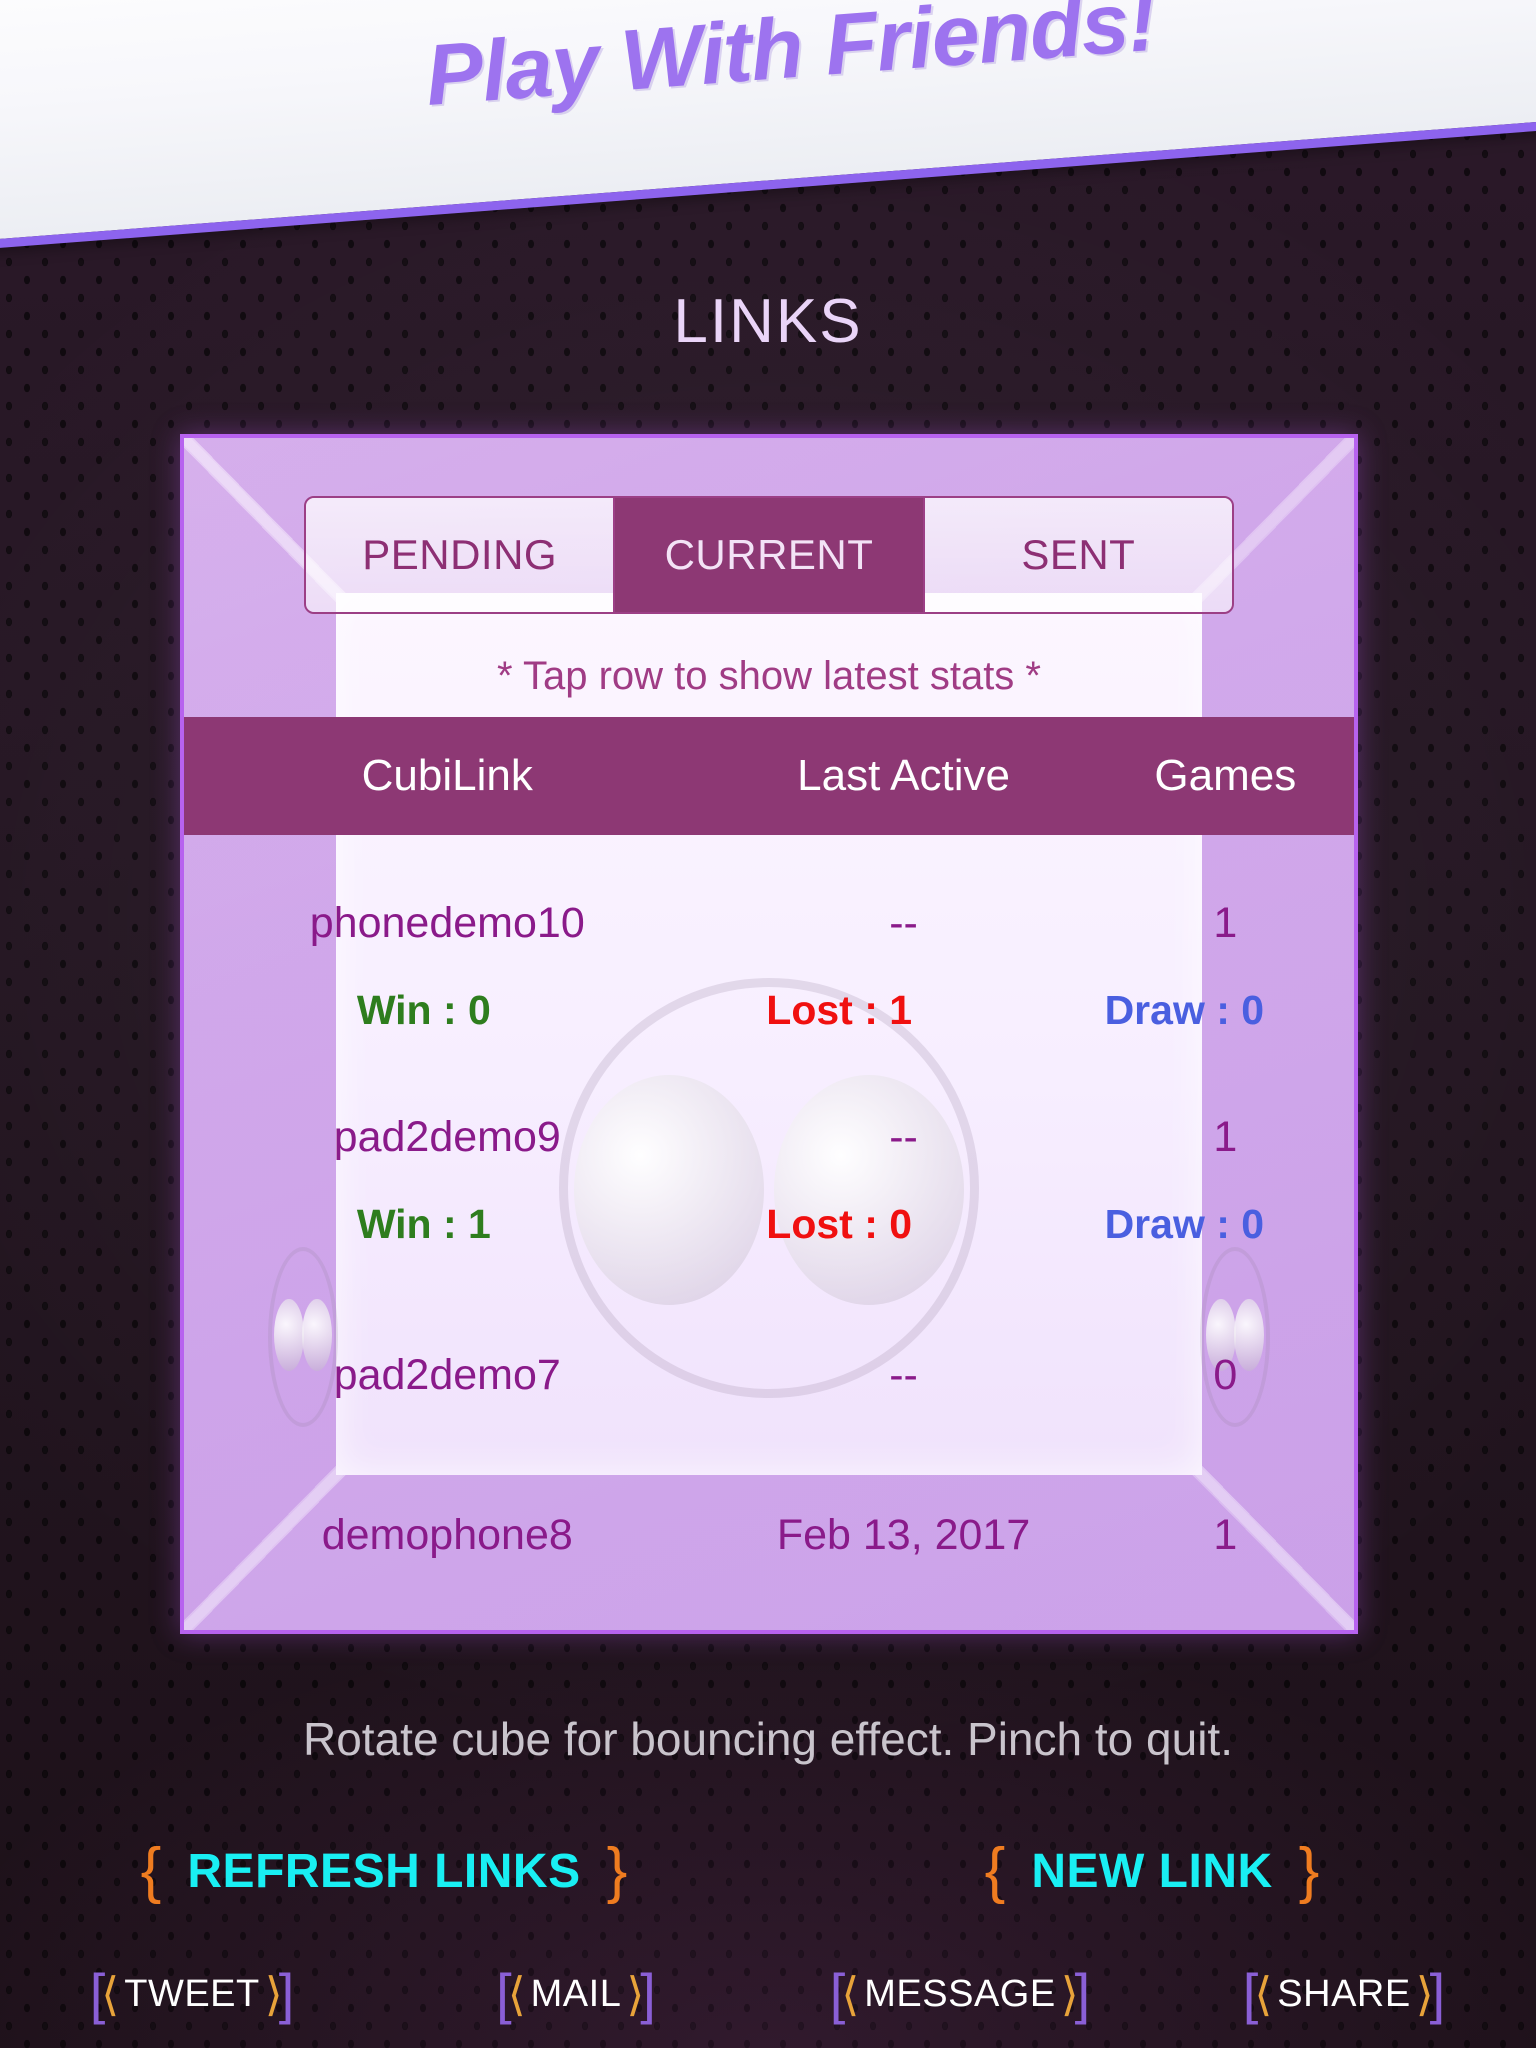 The width and height of the screenshot is (1536, 2048). I want to click on cell-games: 0, so click(1225, 1374).